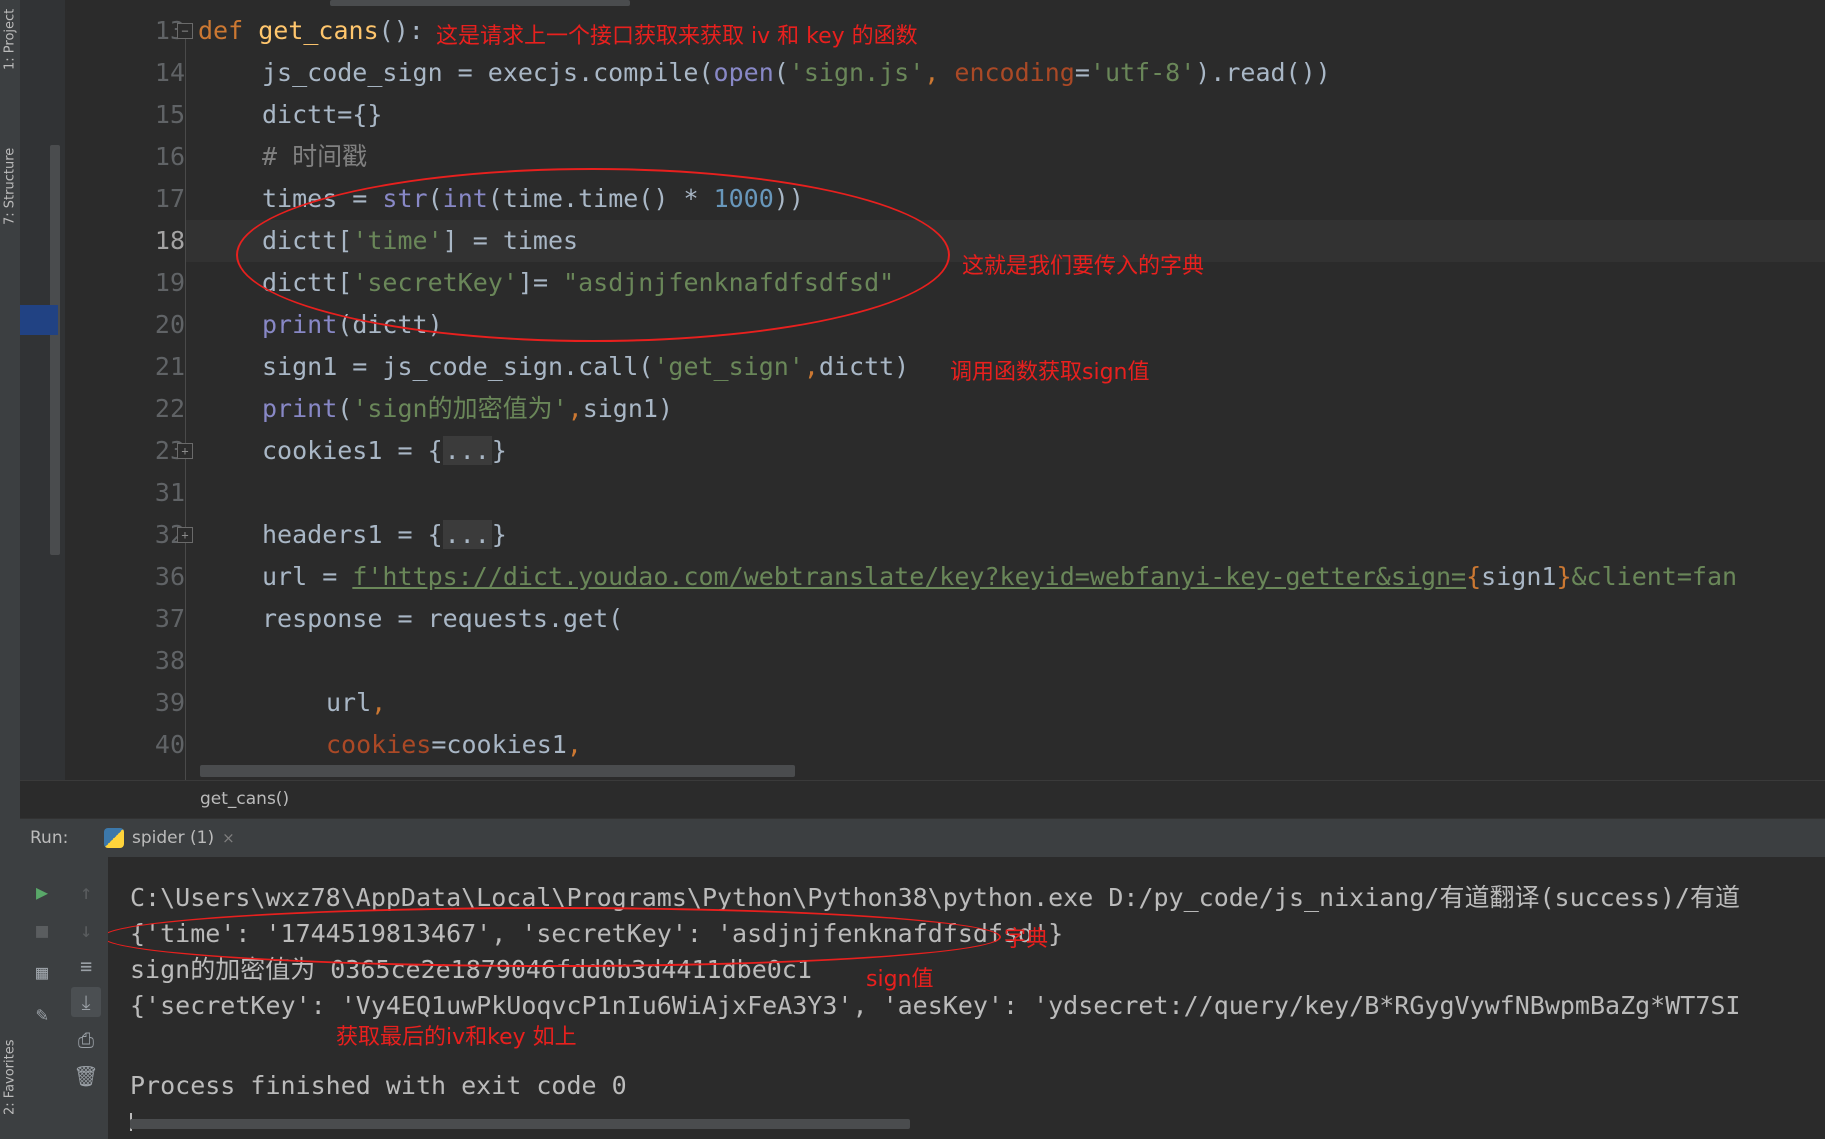  Describe the element at coordinates (42, 998) in the screenshot. I see `run-toolbar-left: ▶ ■ ▦ ✎` at that location.